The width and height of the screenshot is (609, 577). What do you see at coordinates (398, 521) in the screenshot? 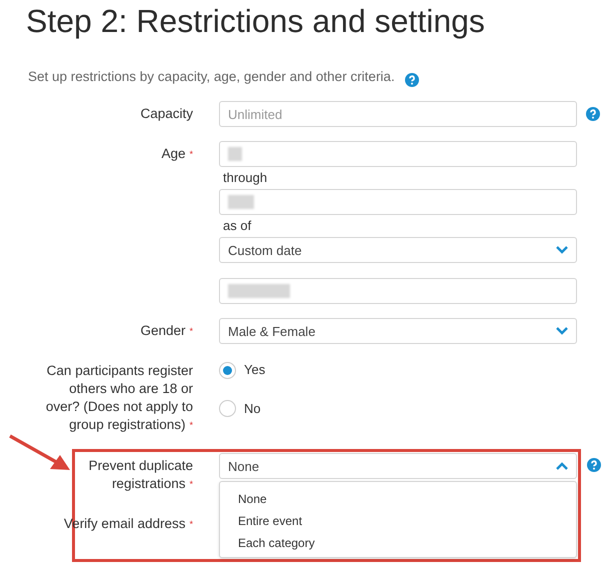
I see `dropdown-option: Entire event` at bounding box center [398, 521].